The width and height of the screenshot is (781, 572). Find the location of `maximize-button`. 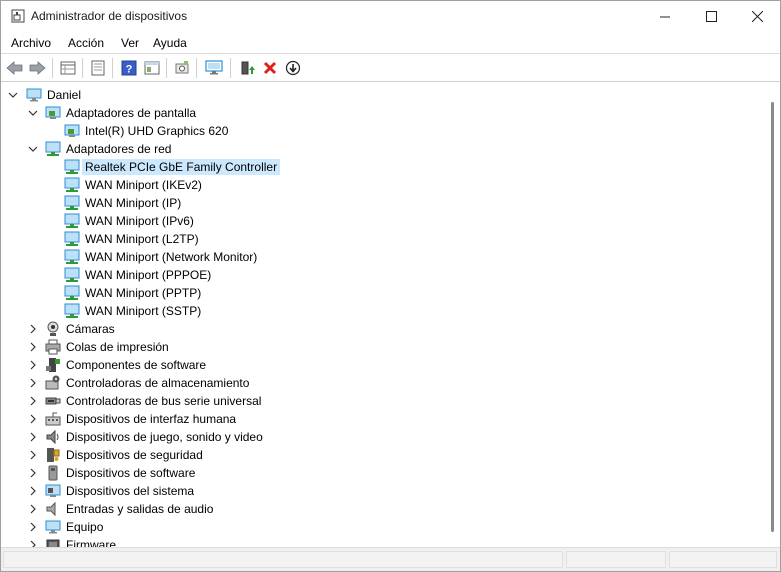

maximize-button is located at coordinates (711, 16).